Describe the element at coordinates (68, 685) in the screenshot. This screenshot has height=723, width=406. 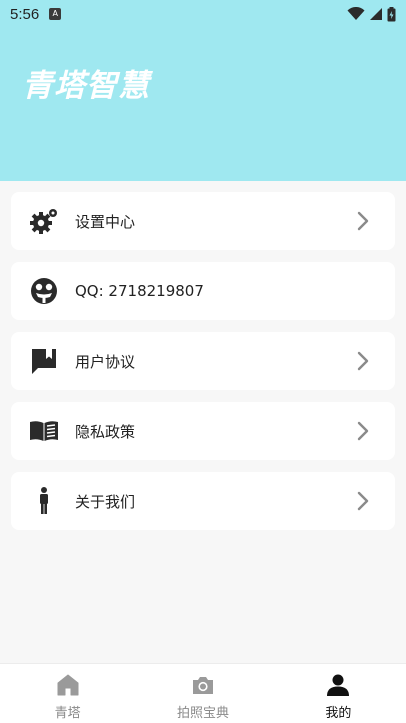
I see `home-icon` at that location.